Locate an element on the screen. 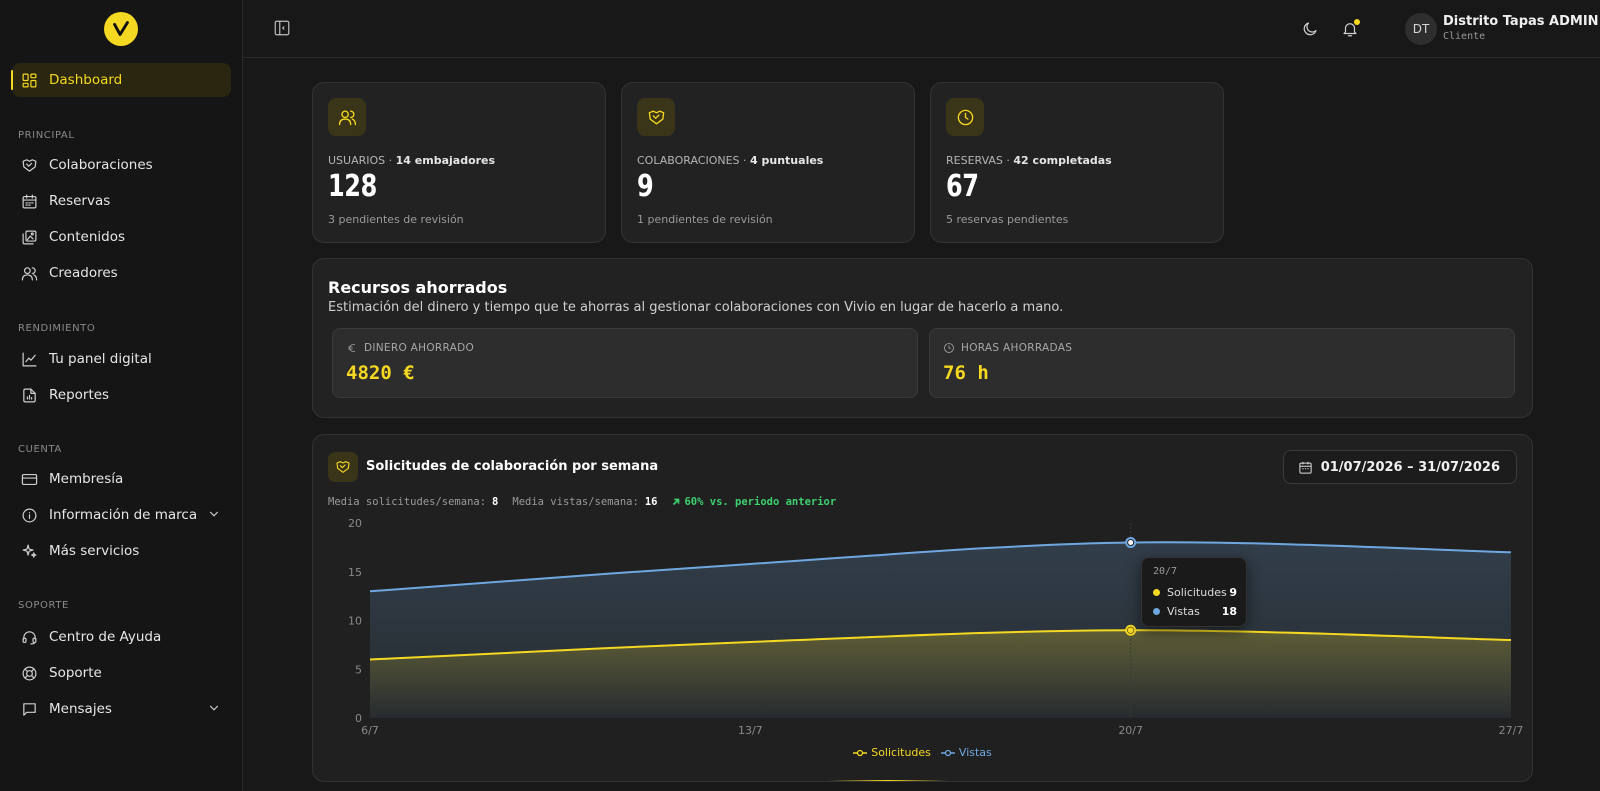 This screenshot has height=791, width=1600. images-icon is located at coordinates (29, 237).